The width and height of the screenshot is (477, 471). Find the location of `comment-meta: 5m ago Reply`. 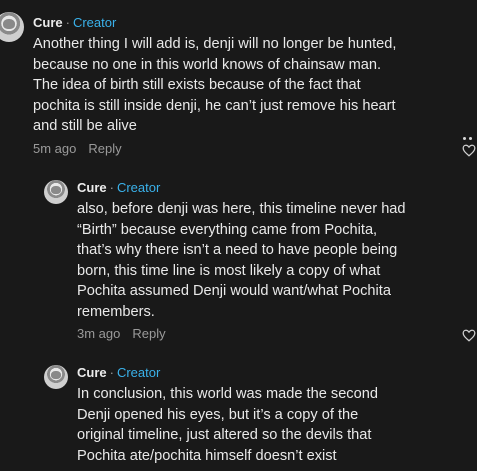

comment-meta: 5m ago Reply is located at coordinates (77, 148).